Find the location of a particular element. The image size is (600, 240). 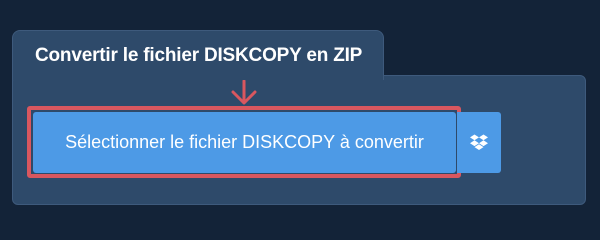

arrow-down-icon is located at coordinates (244, 92).